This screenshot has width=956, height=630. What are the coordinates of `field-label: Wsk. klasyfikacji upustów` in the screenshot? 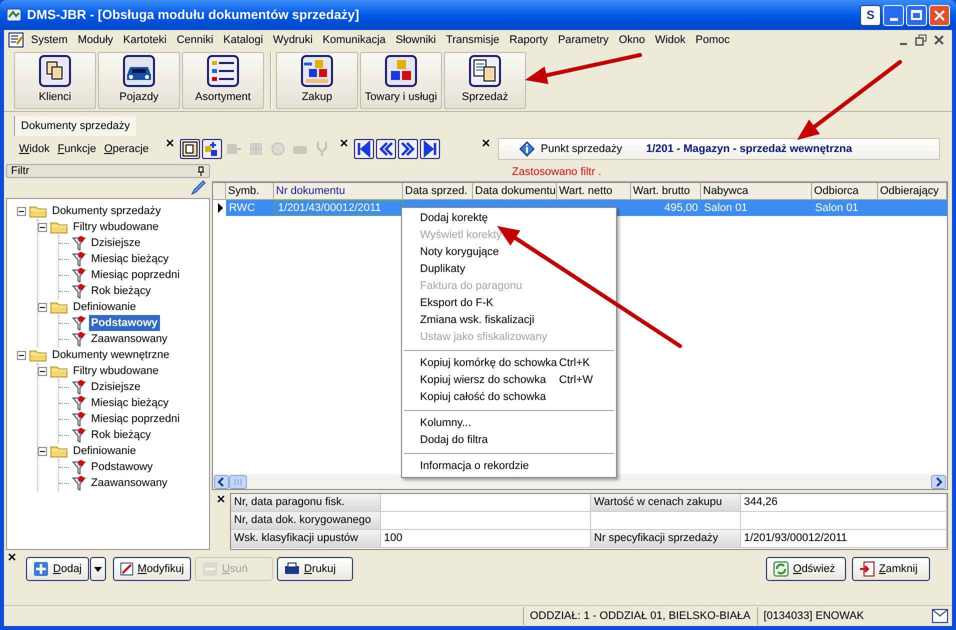 It's located at (306, 538).